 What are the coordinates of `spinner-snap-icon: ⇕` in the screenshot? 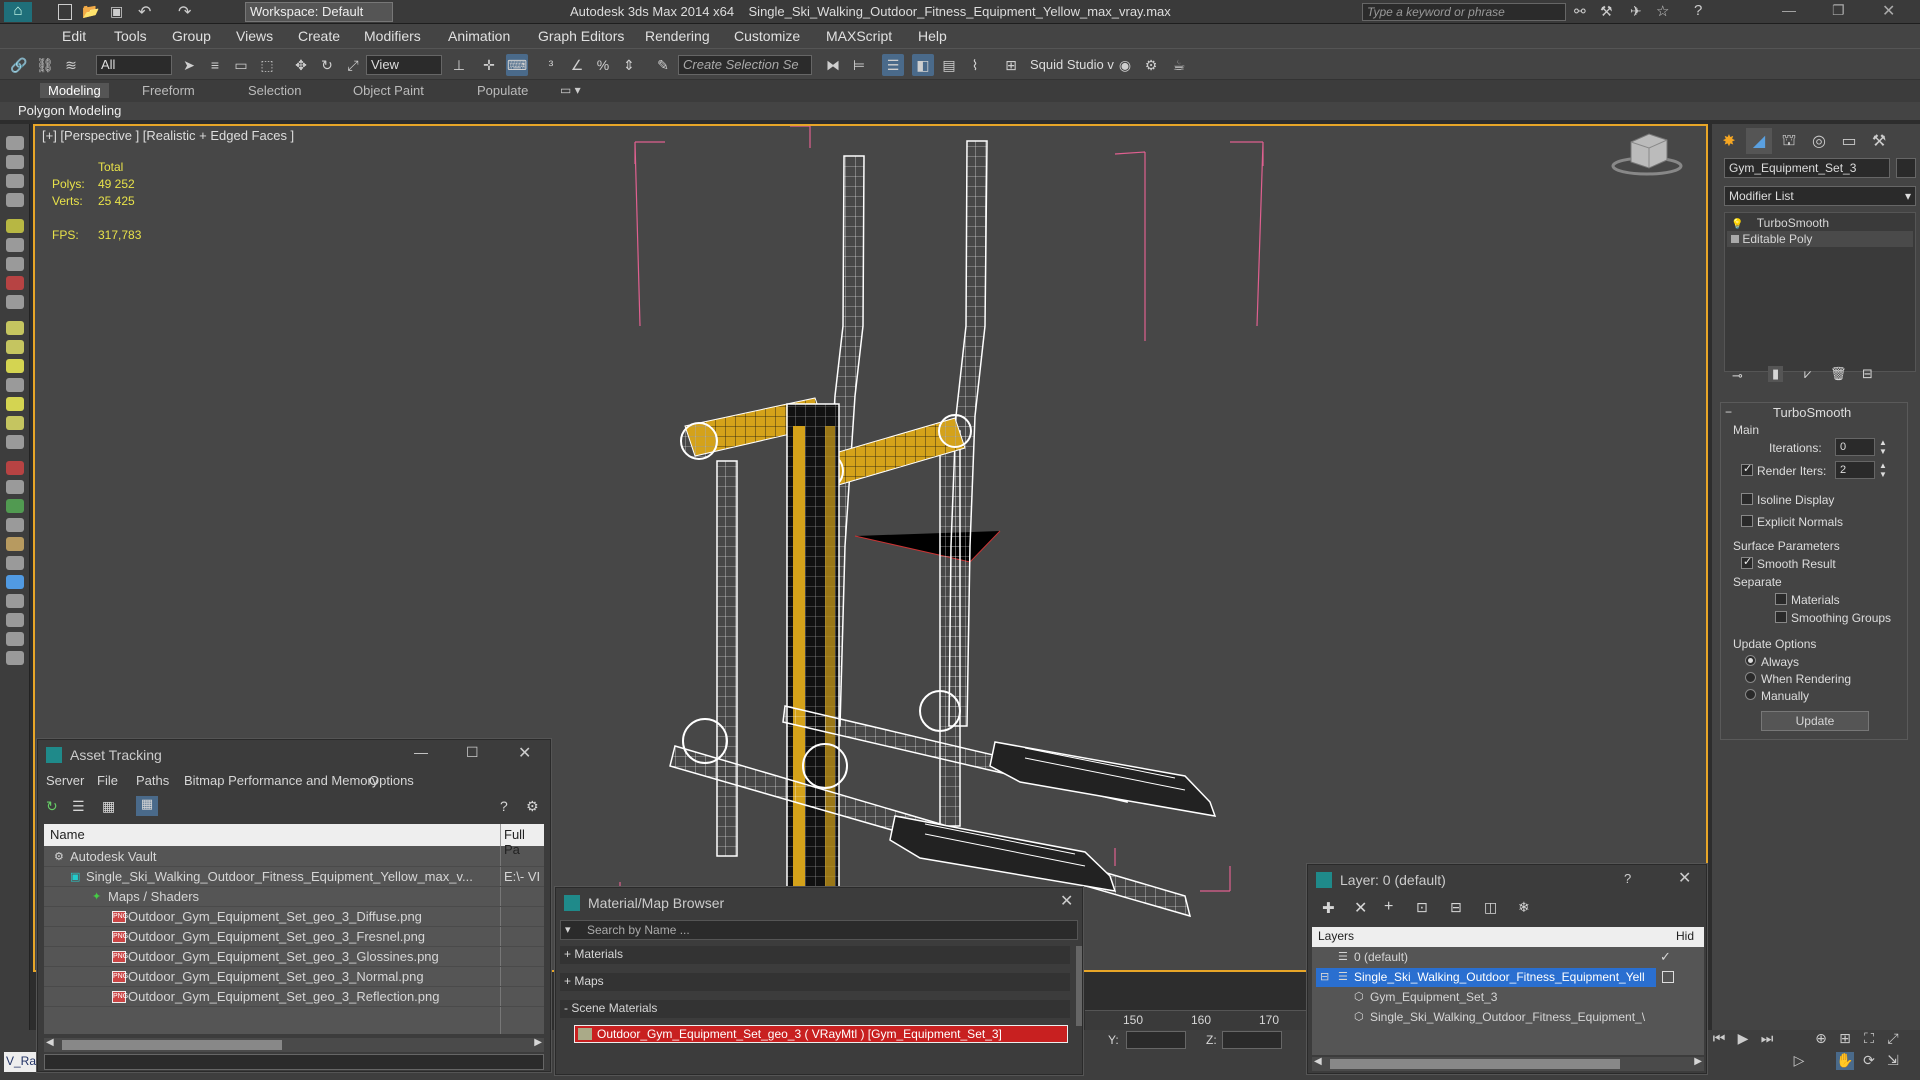 It's located at (629, 65).